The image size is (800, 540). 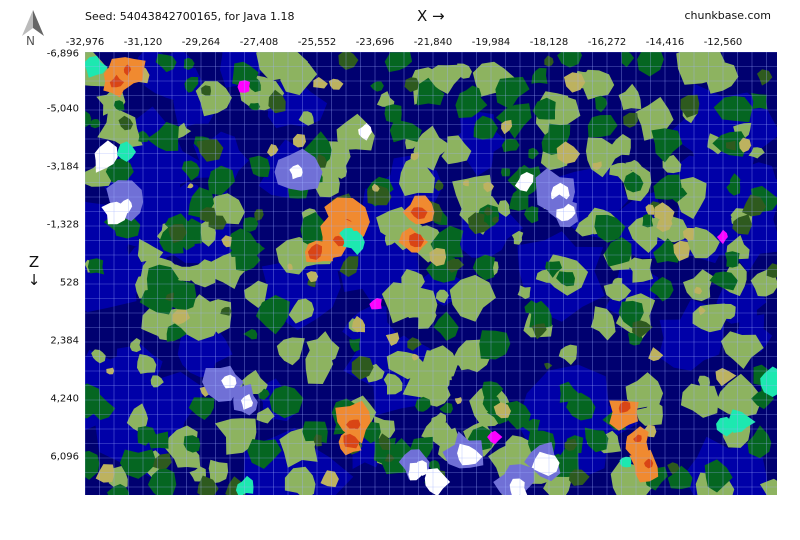 I want to click on x-tick: -12,560, so click(x=723, y=42).